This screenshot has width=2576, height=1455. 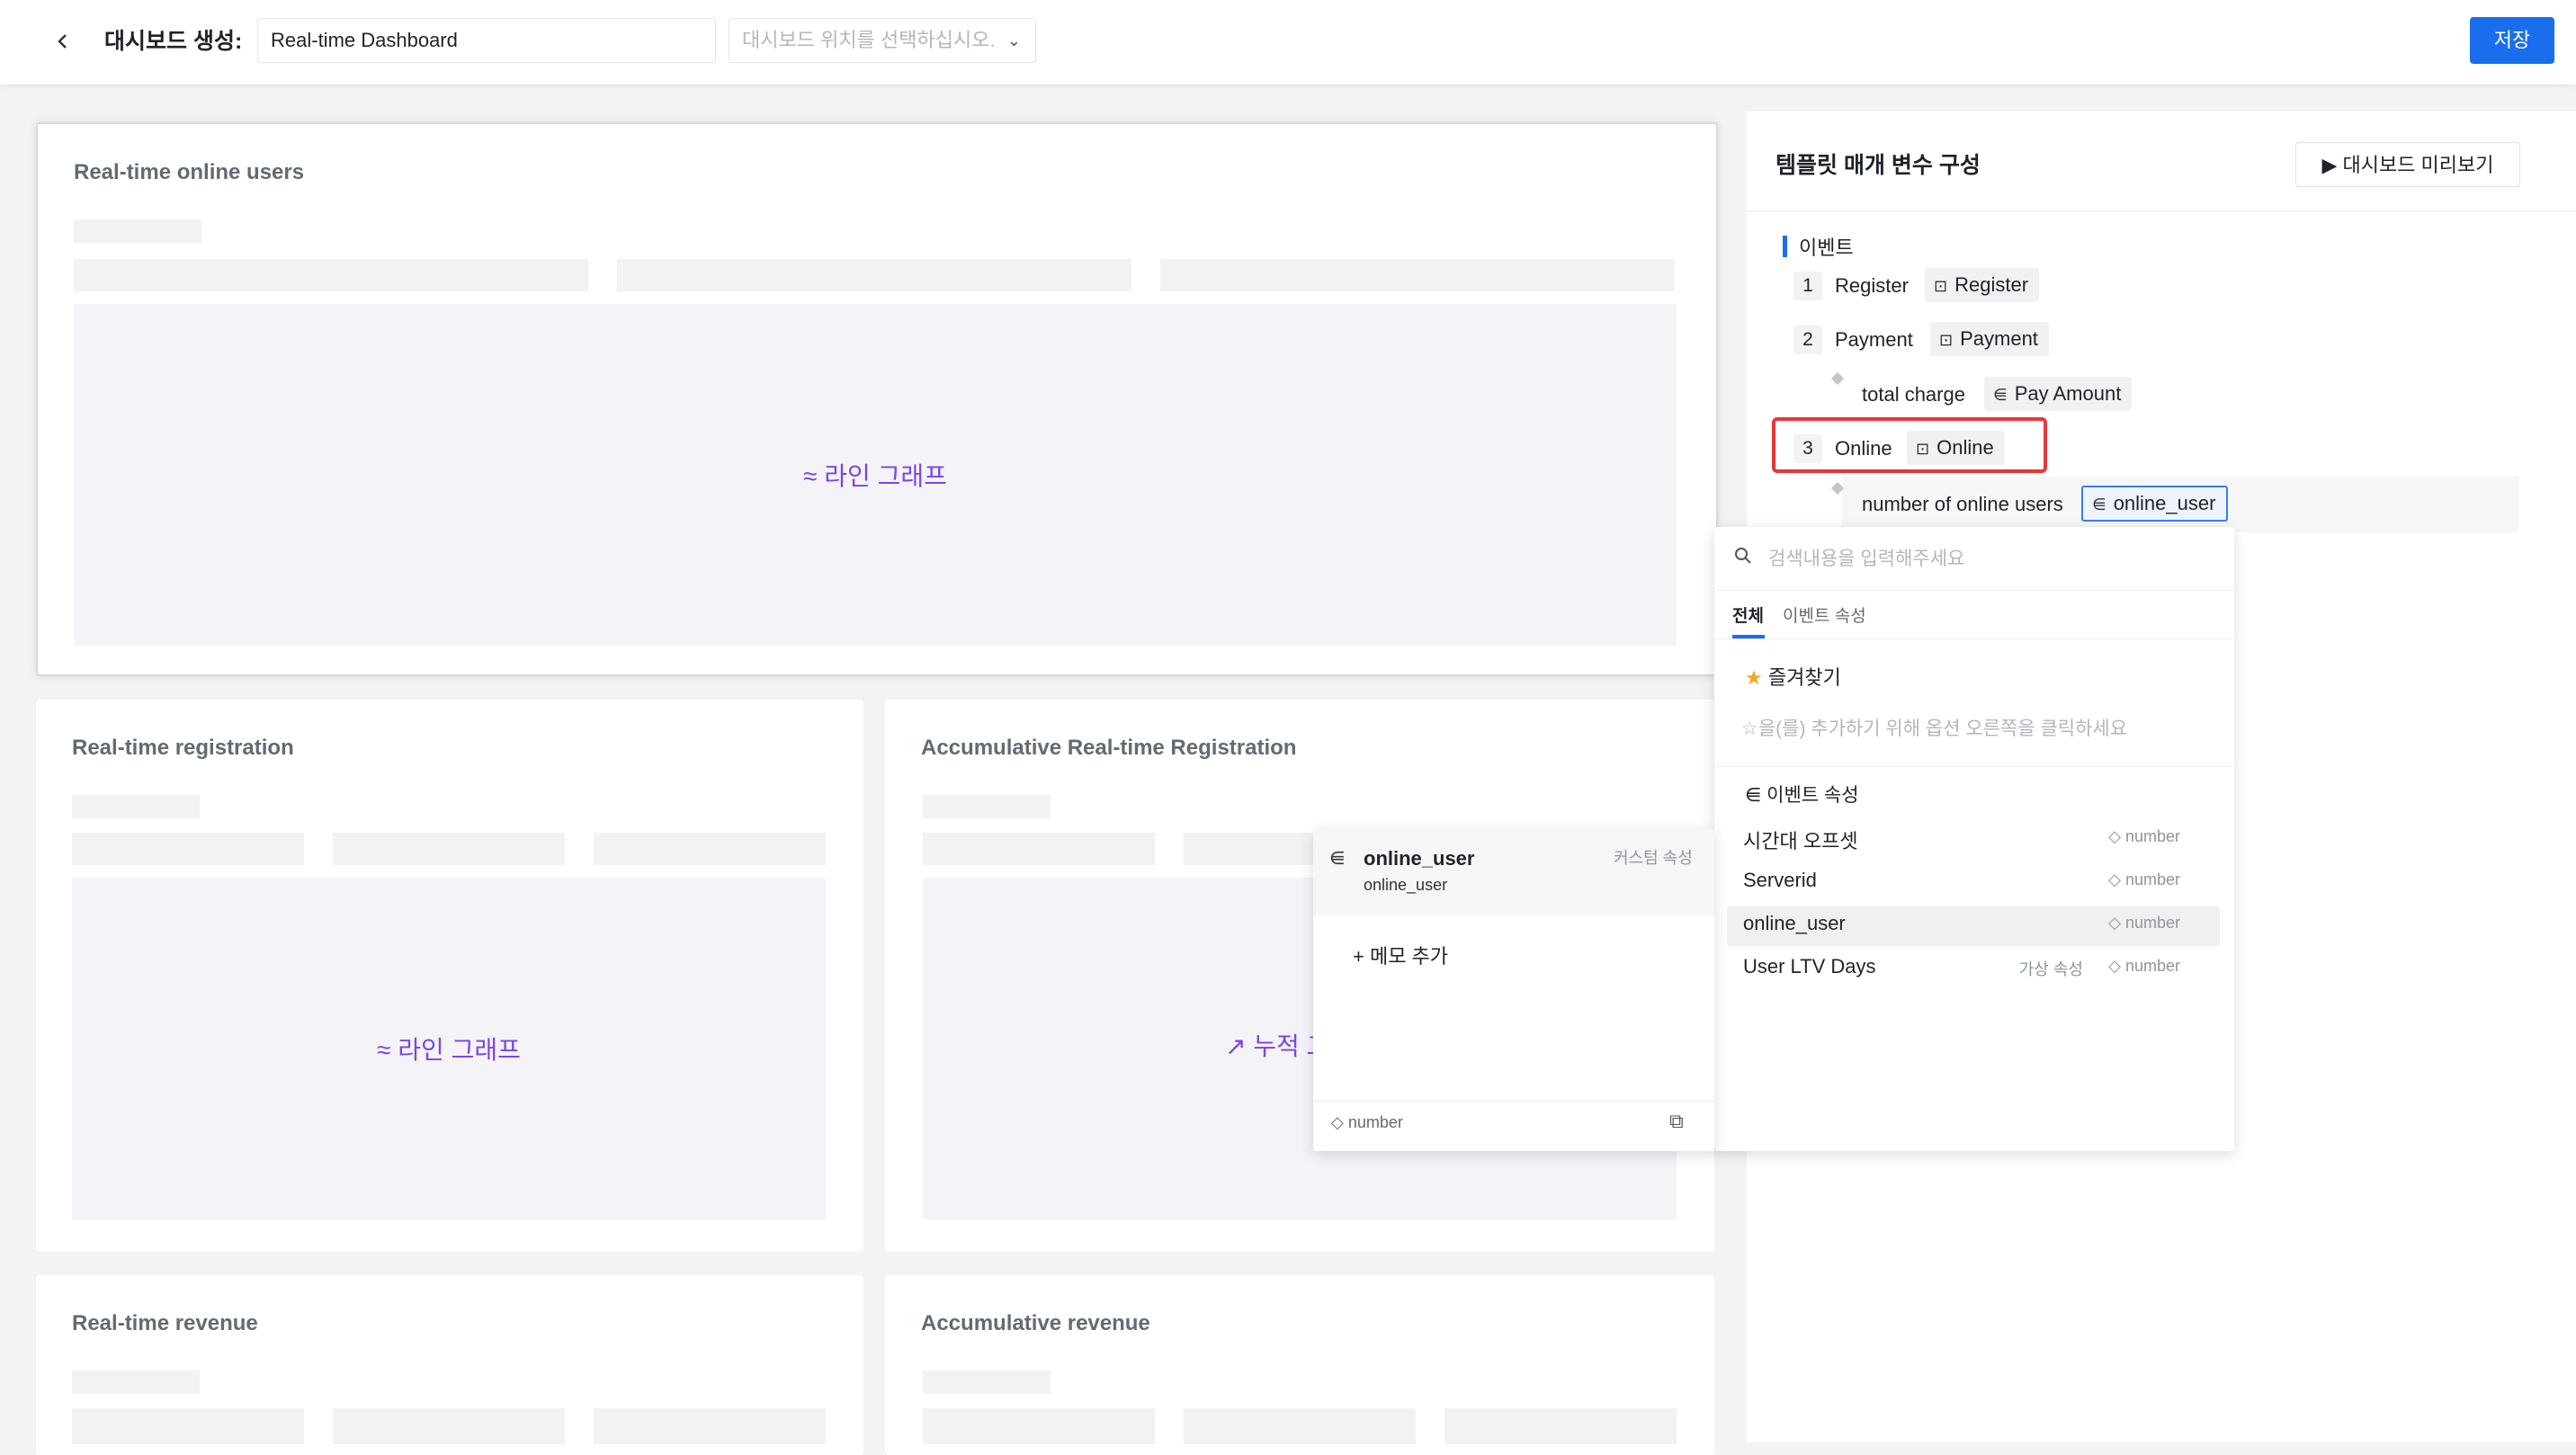 I want to click on option-item-selected: online_user ◇ number, so click(x=1973, y=926).